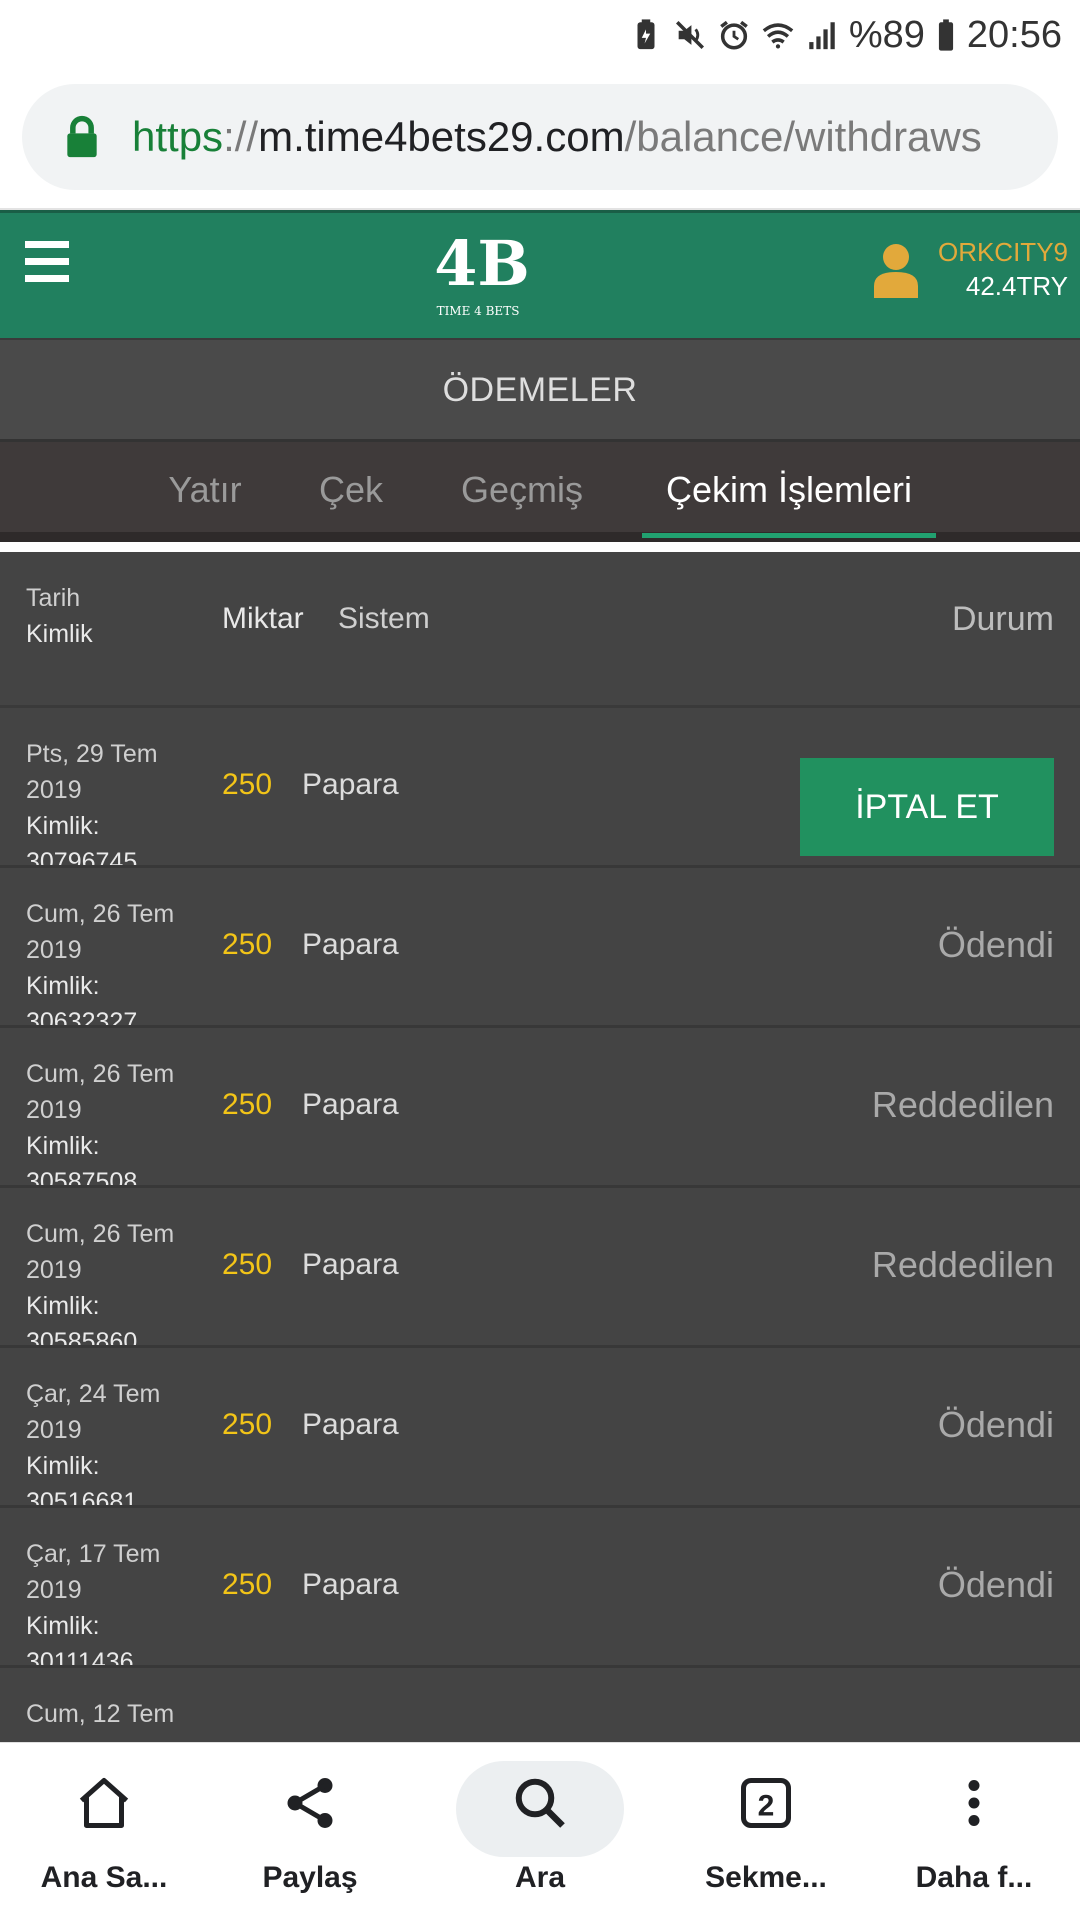  What do you see at coordinates (540, 390) in the screenshot?
I see `page-title: ÖDEMELER` at bounding box center [540, 390].